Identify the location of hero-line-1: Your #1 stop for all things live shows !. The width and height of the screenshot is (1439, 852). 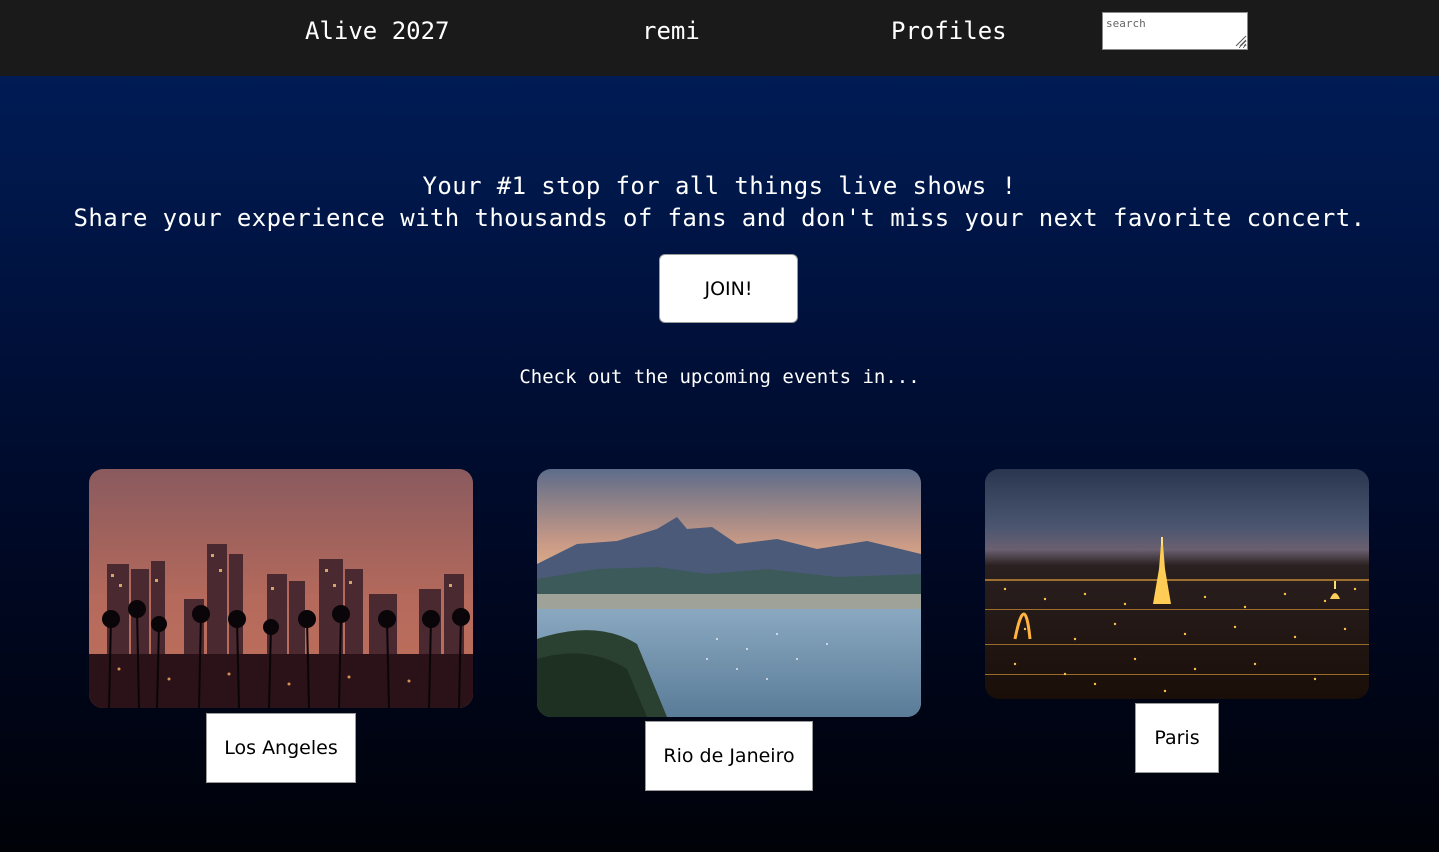
(719, 186).